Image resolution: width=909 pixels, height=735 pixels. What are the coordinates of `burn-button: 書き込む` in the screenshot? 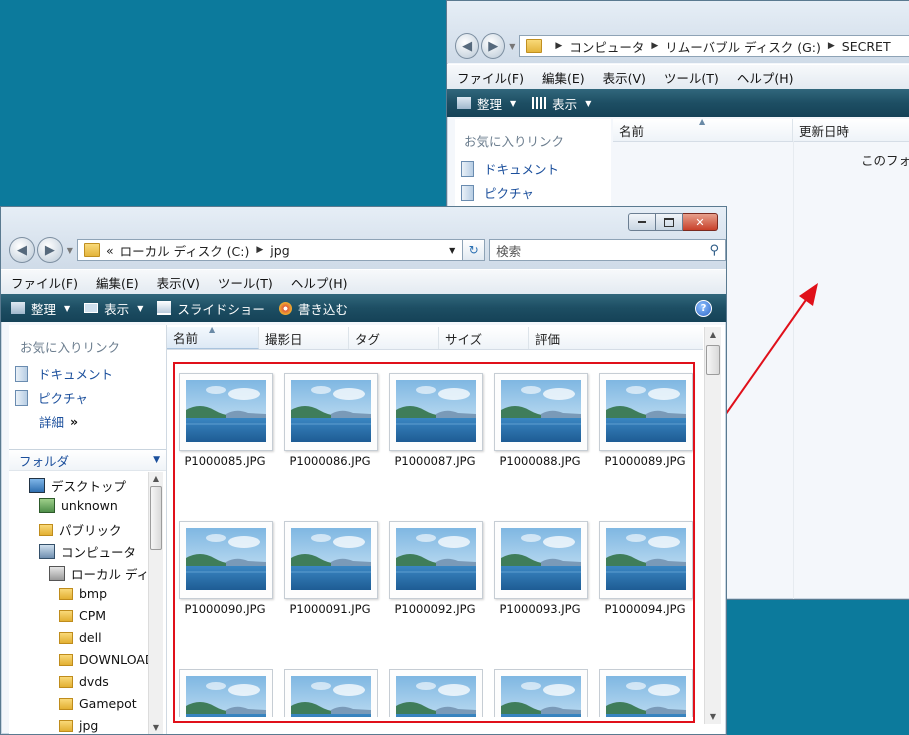 It's located at (313, 308).